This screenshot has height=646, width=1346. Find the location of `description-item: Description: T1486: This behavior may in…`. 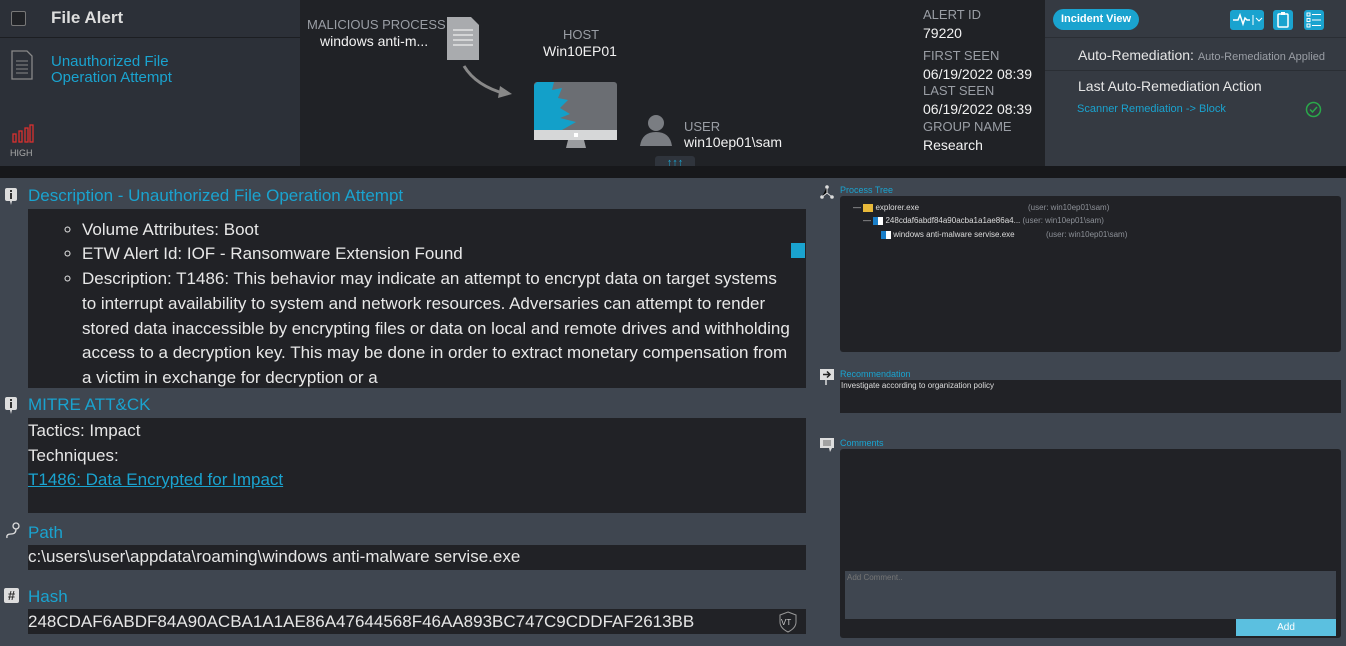

description-item: Description: T1486: This behavior may in… is located at coordinates (438, 327).